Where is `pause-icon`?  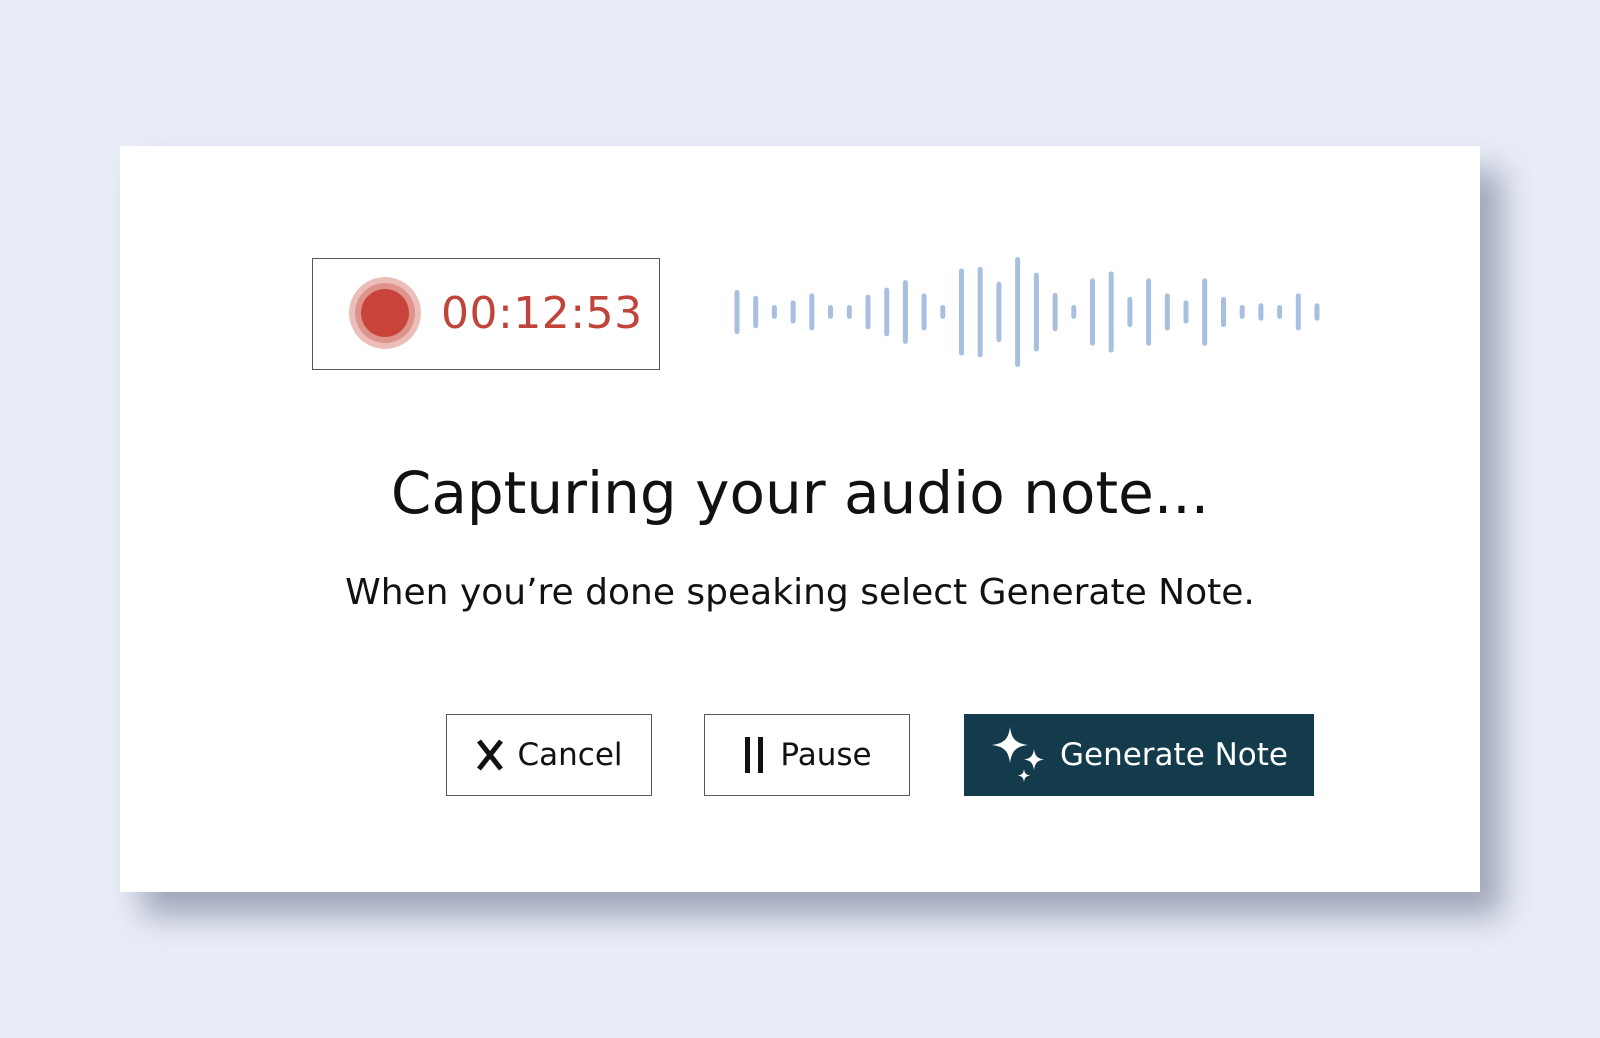
pause-icon is located at coordinates (755, 755).